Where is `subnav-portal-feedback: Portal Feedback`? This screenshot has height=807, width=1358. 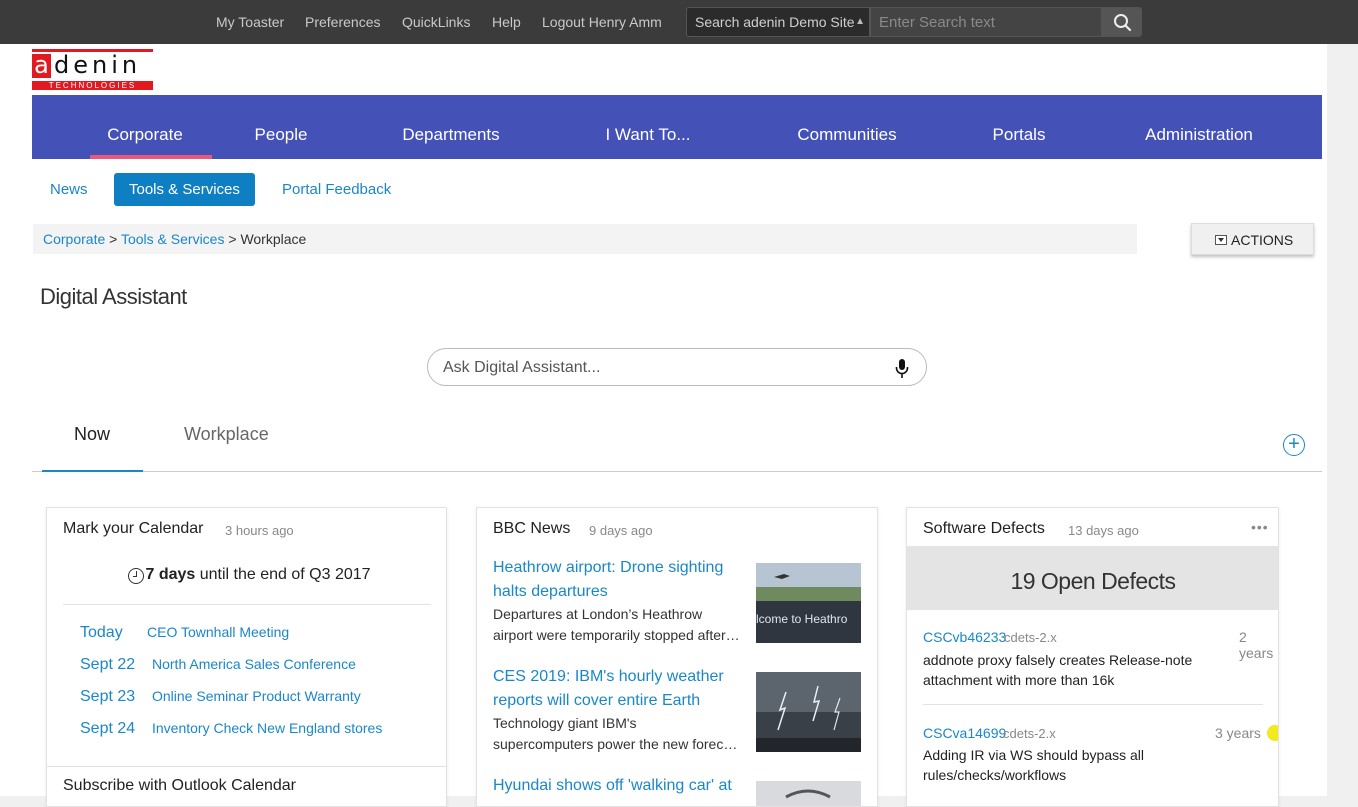 subnav-portal-feedback: Portal Feedback is located at coordinates (336, 189).